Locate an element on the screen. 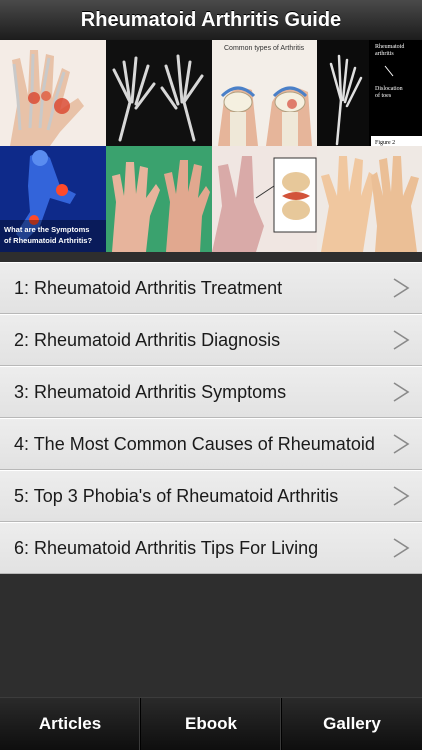 The width and height of the screenshot is (422, 750). tile-caption: Common types of Arthritis is located at coordinates (264, 48).